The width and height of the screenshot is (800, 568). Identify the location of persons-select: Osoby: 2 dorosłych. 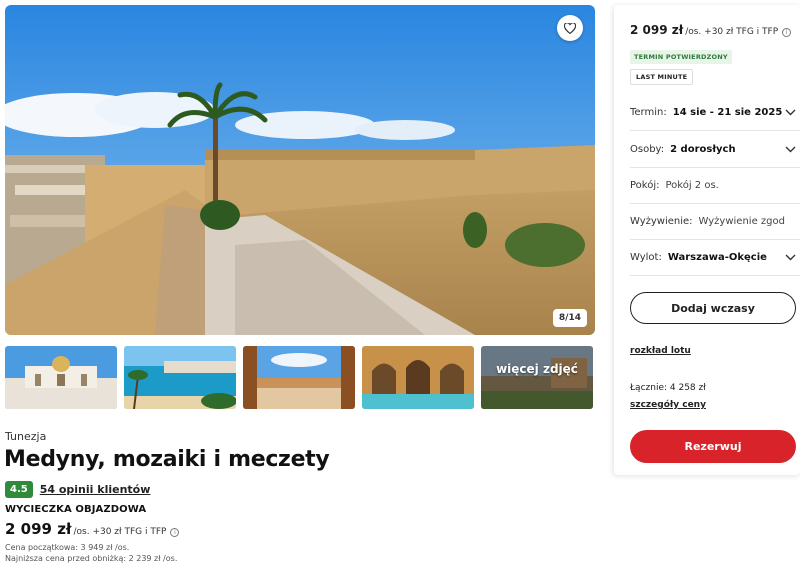
(715, 150).